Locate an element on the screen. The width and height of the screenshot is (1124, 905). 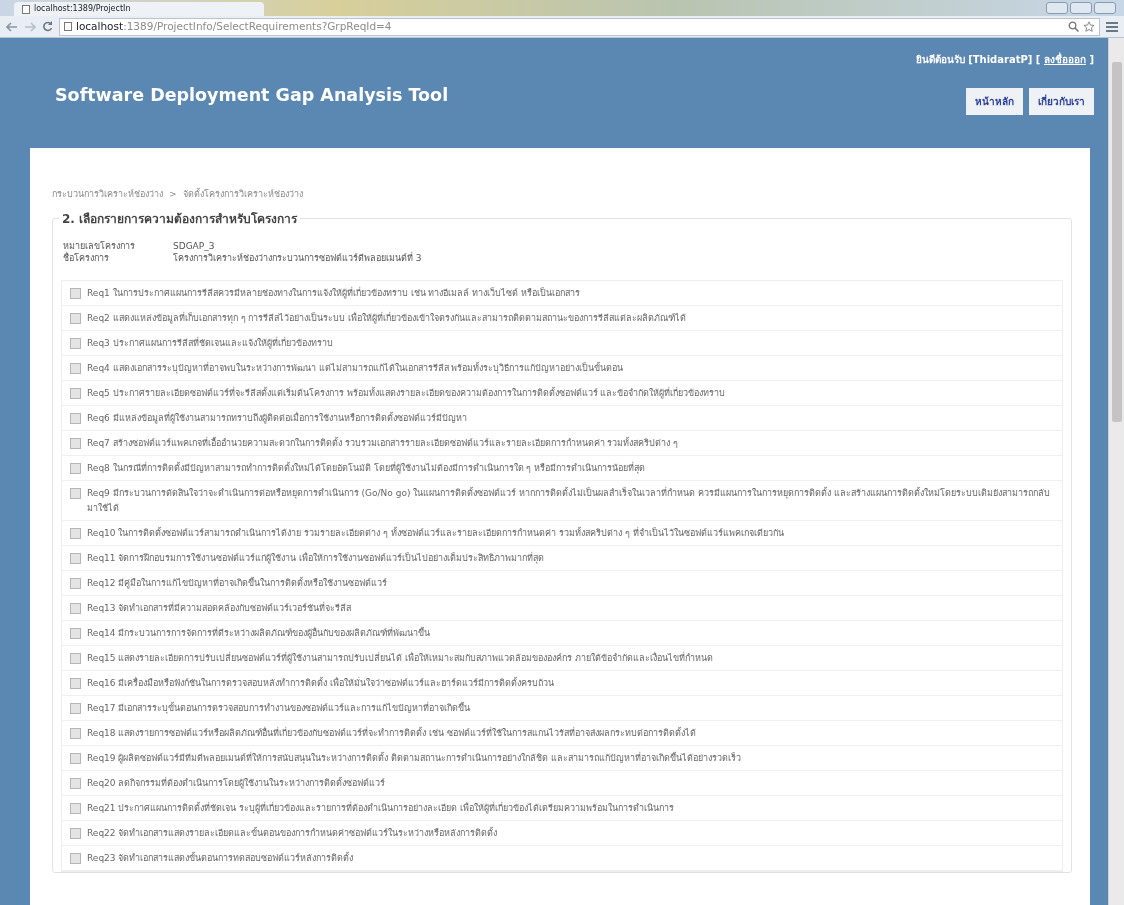
requirement-label: Req17 มีเอกสารระบุขั้นตอนการตรวจสอบการทำงานของซอฟต์แวร์และการแก้ไขปัญหาที่อาจเกิดขึ้น is located at coordinates (279, 708).